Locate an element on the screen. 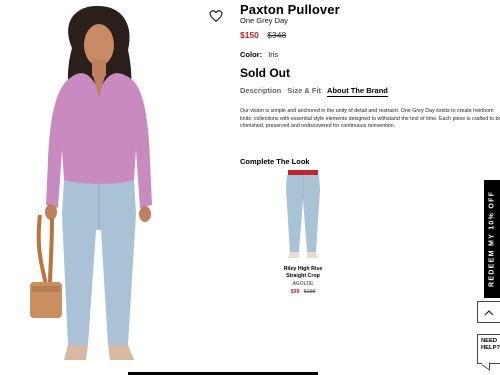 Image resolution: width=500 pixels, height=375 pixels. redeem-discount-label: REDEEM MY 10% OFF is located at coordinates (492, 239).